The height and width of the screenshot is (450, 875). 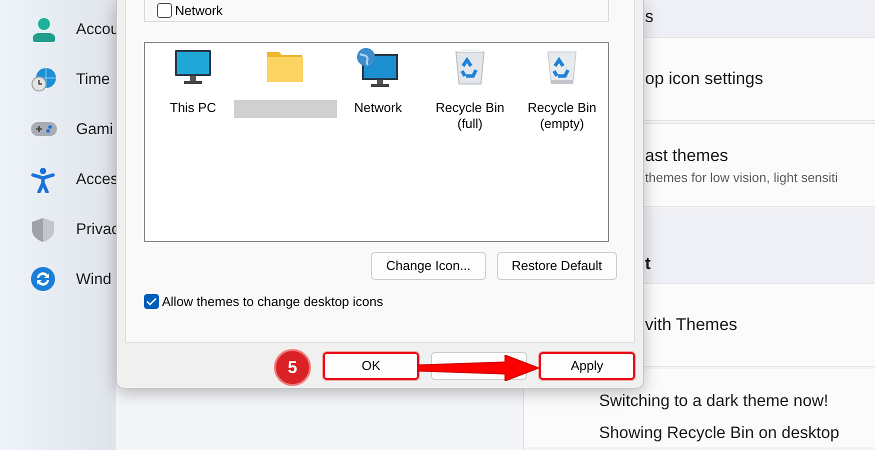 I want to click on section-heading: t, so click(x=648, y=263).